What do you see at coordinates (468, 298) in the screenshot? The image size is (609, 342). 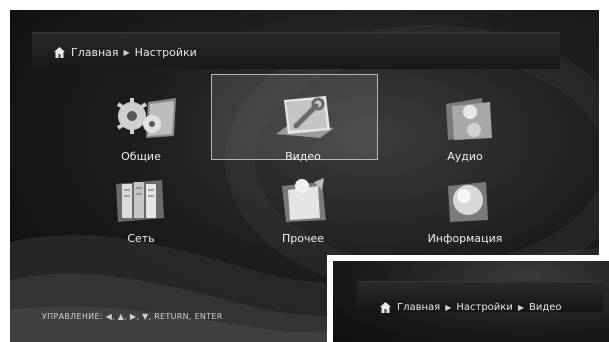 I see `inset-screenshot: Главная ▶ Настройки ▶ Видео` at bounding box center [468, 298].